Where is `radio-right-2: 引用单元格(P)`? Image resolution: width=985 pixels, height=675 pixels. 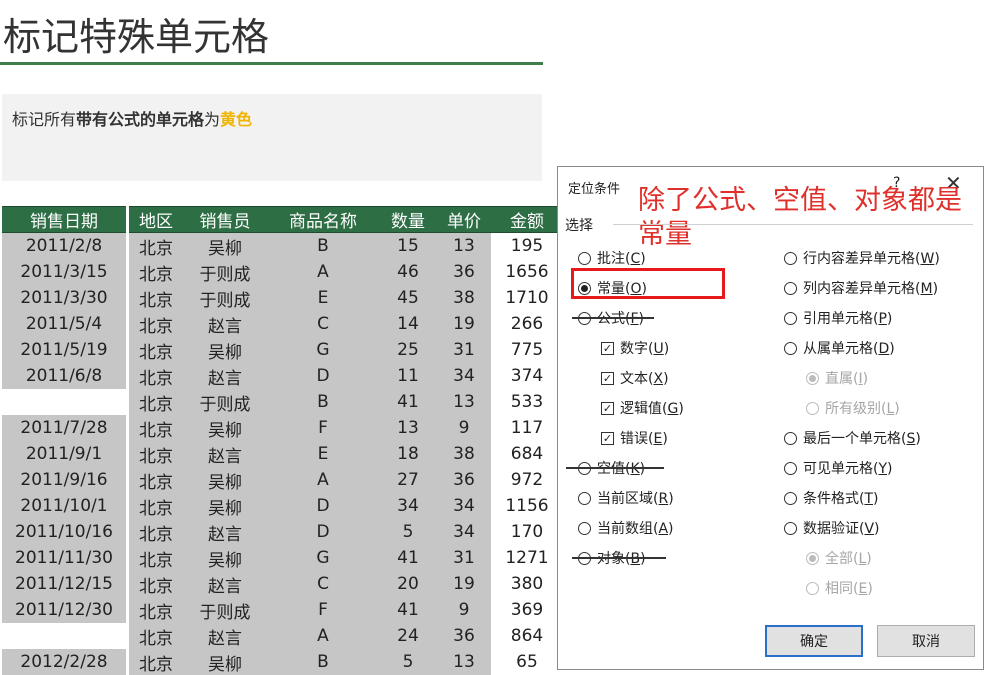
radio-right-2: 引用单元格(P) is located at coordinates (838, 318).